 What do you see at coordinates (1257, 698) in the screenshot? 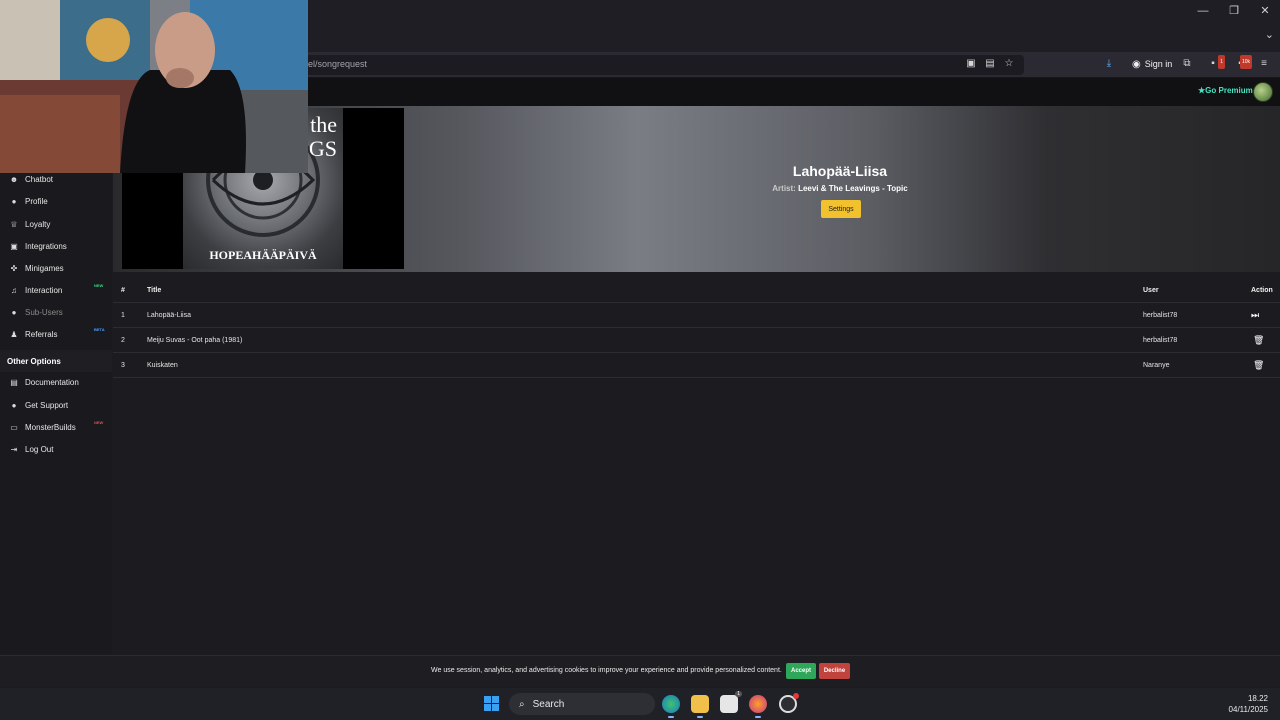
I see `clock-time: 18.22` at bounding box center [1257, 698].